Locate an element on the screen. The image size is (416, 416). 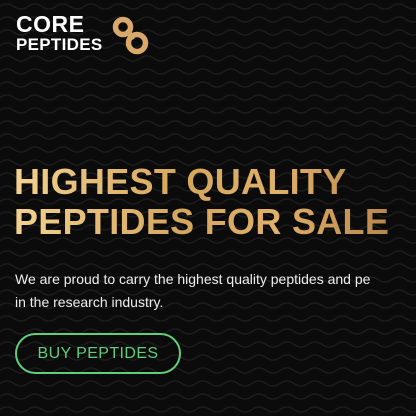
buy-peptides-button: BUY PEPTIDES is located at coordinates (98, 353).